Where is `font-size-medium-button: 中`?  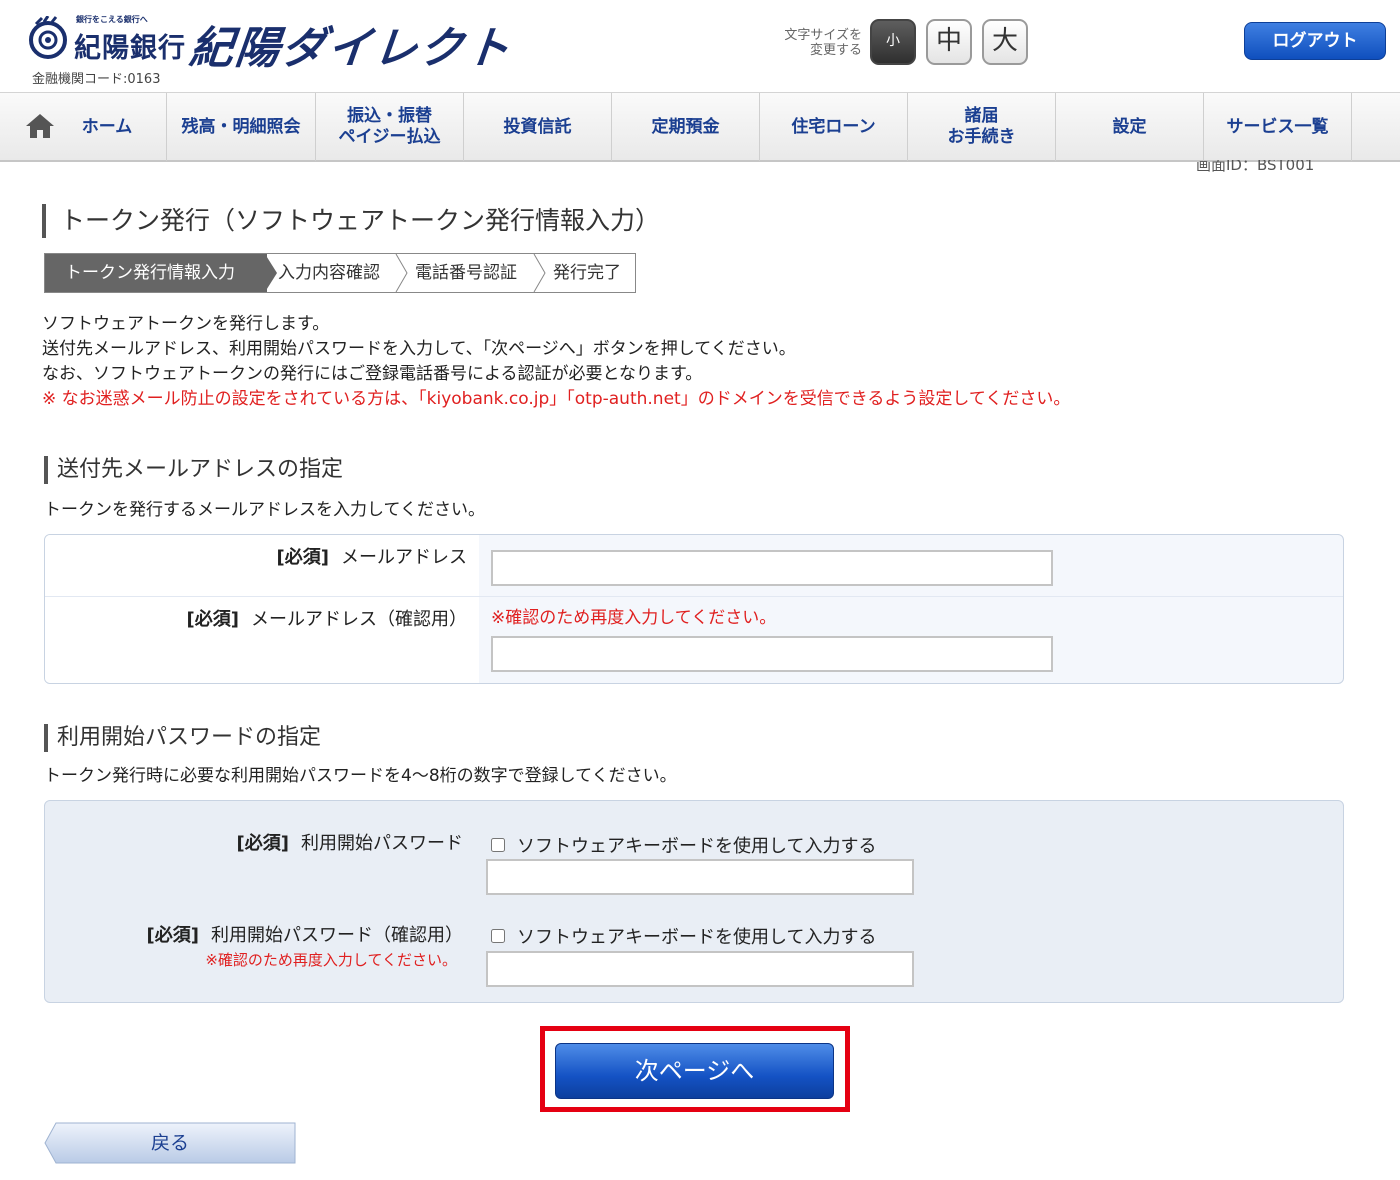
font-size-medium-button: 中 is located at coordinates (949, 42).